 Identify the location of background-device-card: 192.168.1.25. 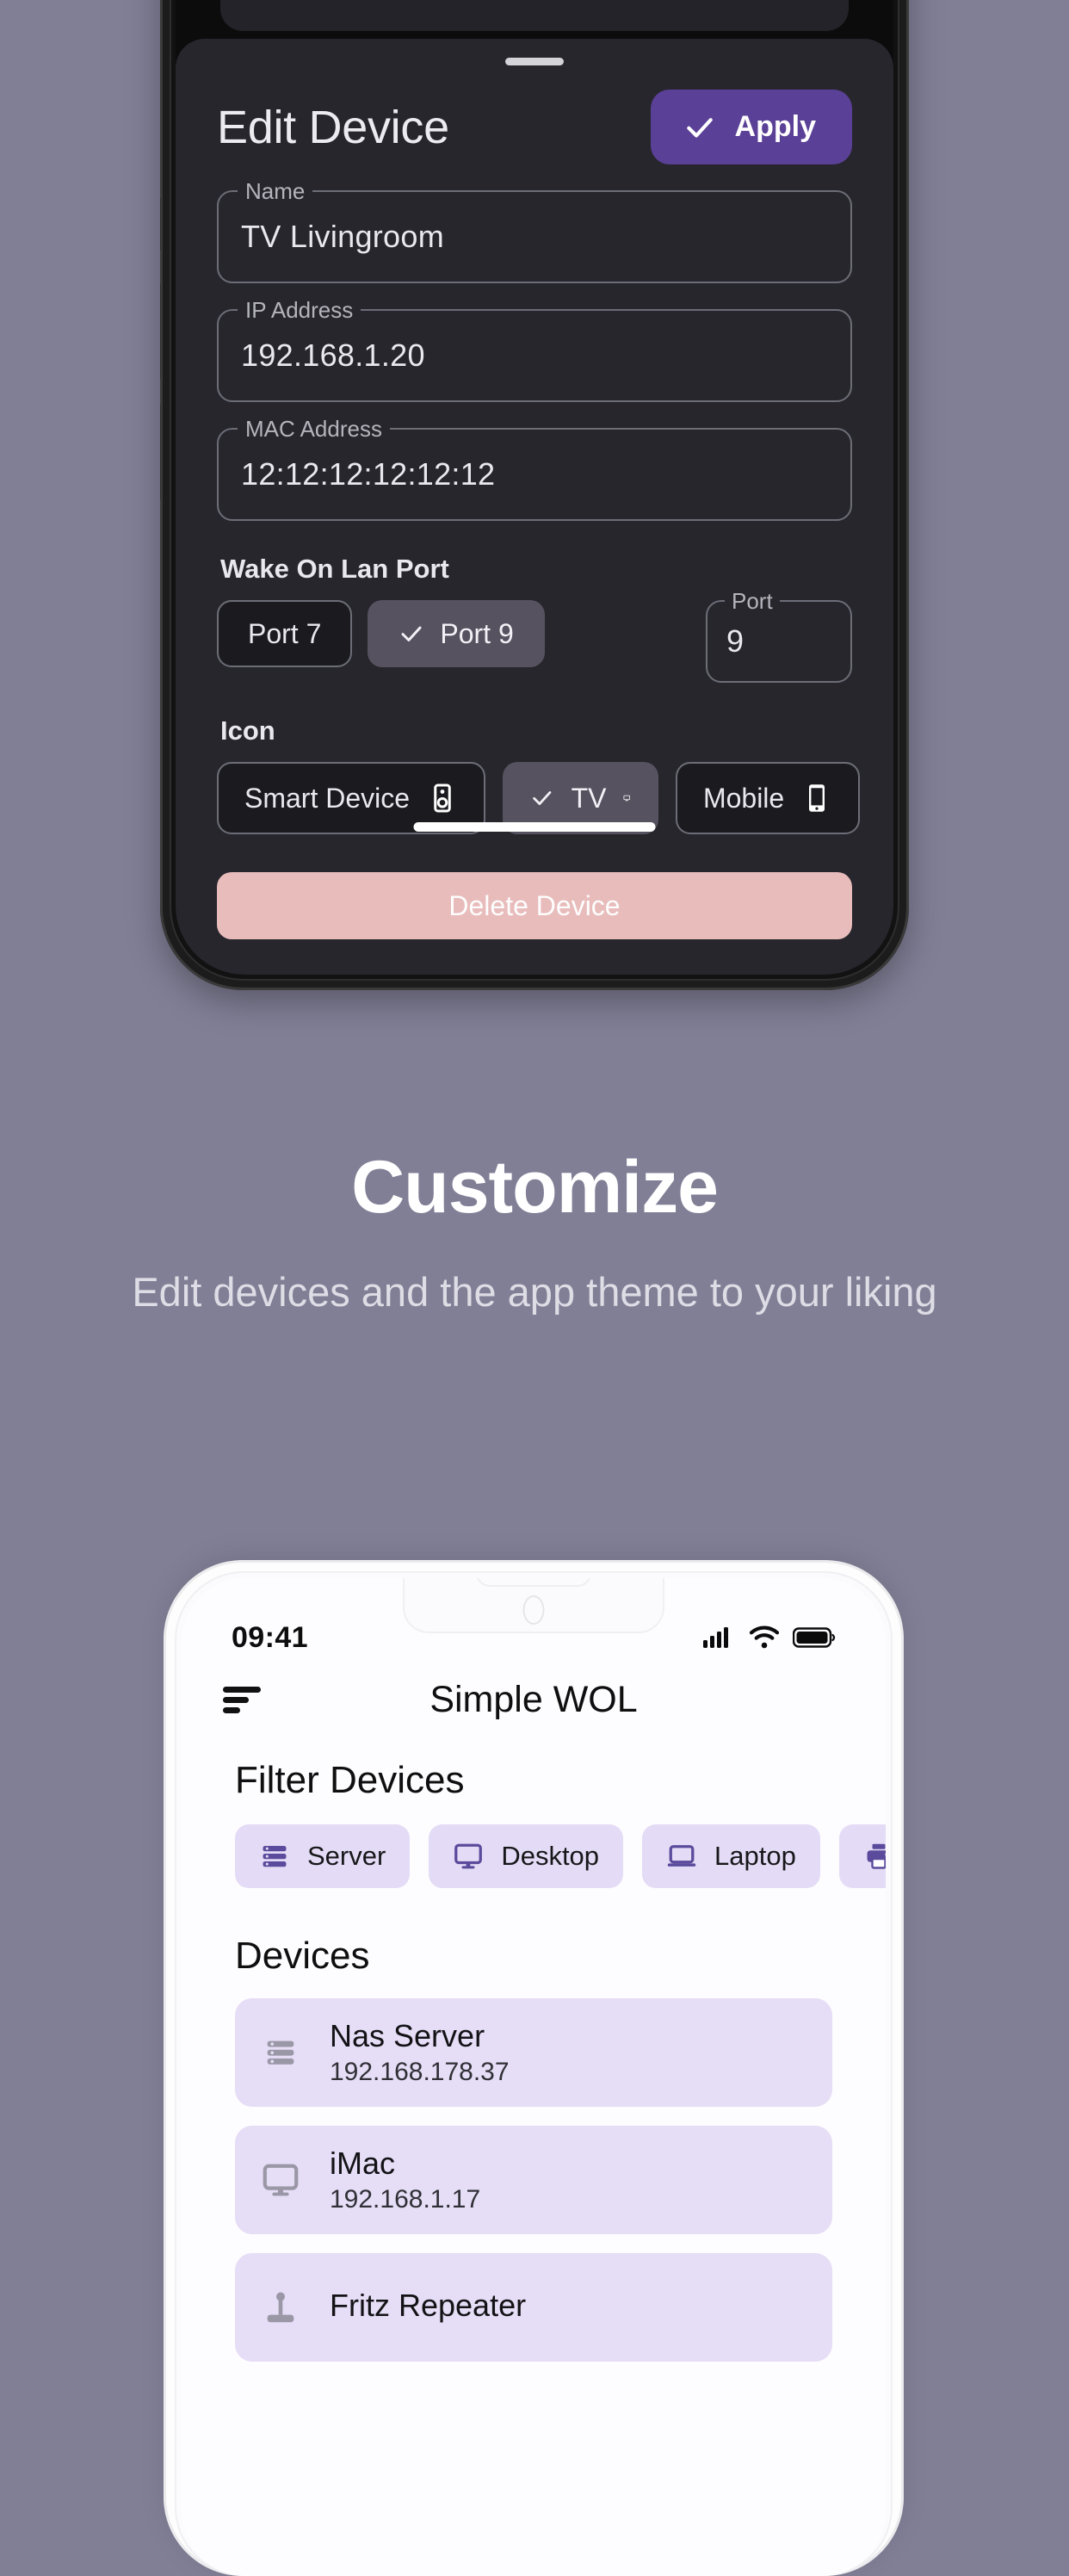
(534, 15).